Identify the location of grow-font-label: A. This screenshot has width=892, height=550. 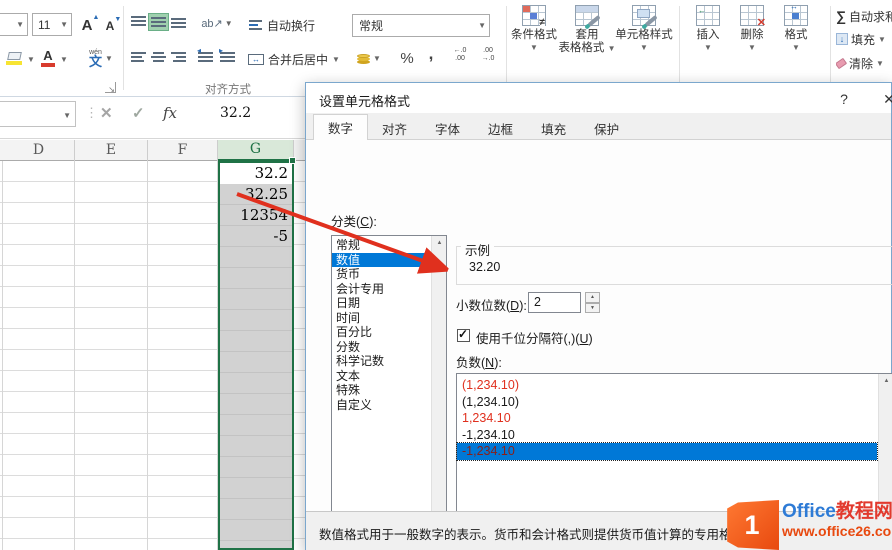
(87, 25).